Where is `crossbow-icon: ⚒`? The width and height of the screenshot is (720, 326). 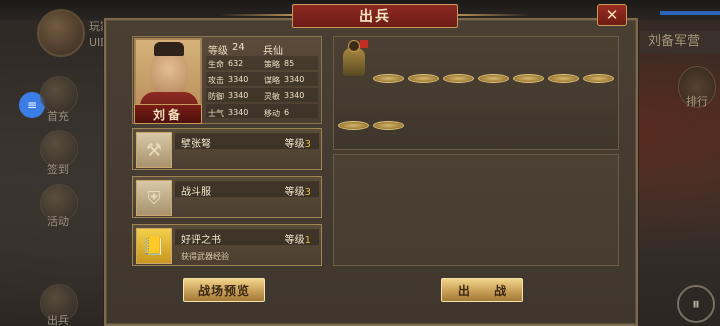
crossbow-icon: ⚒ is located at coordinates (154, 150).